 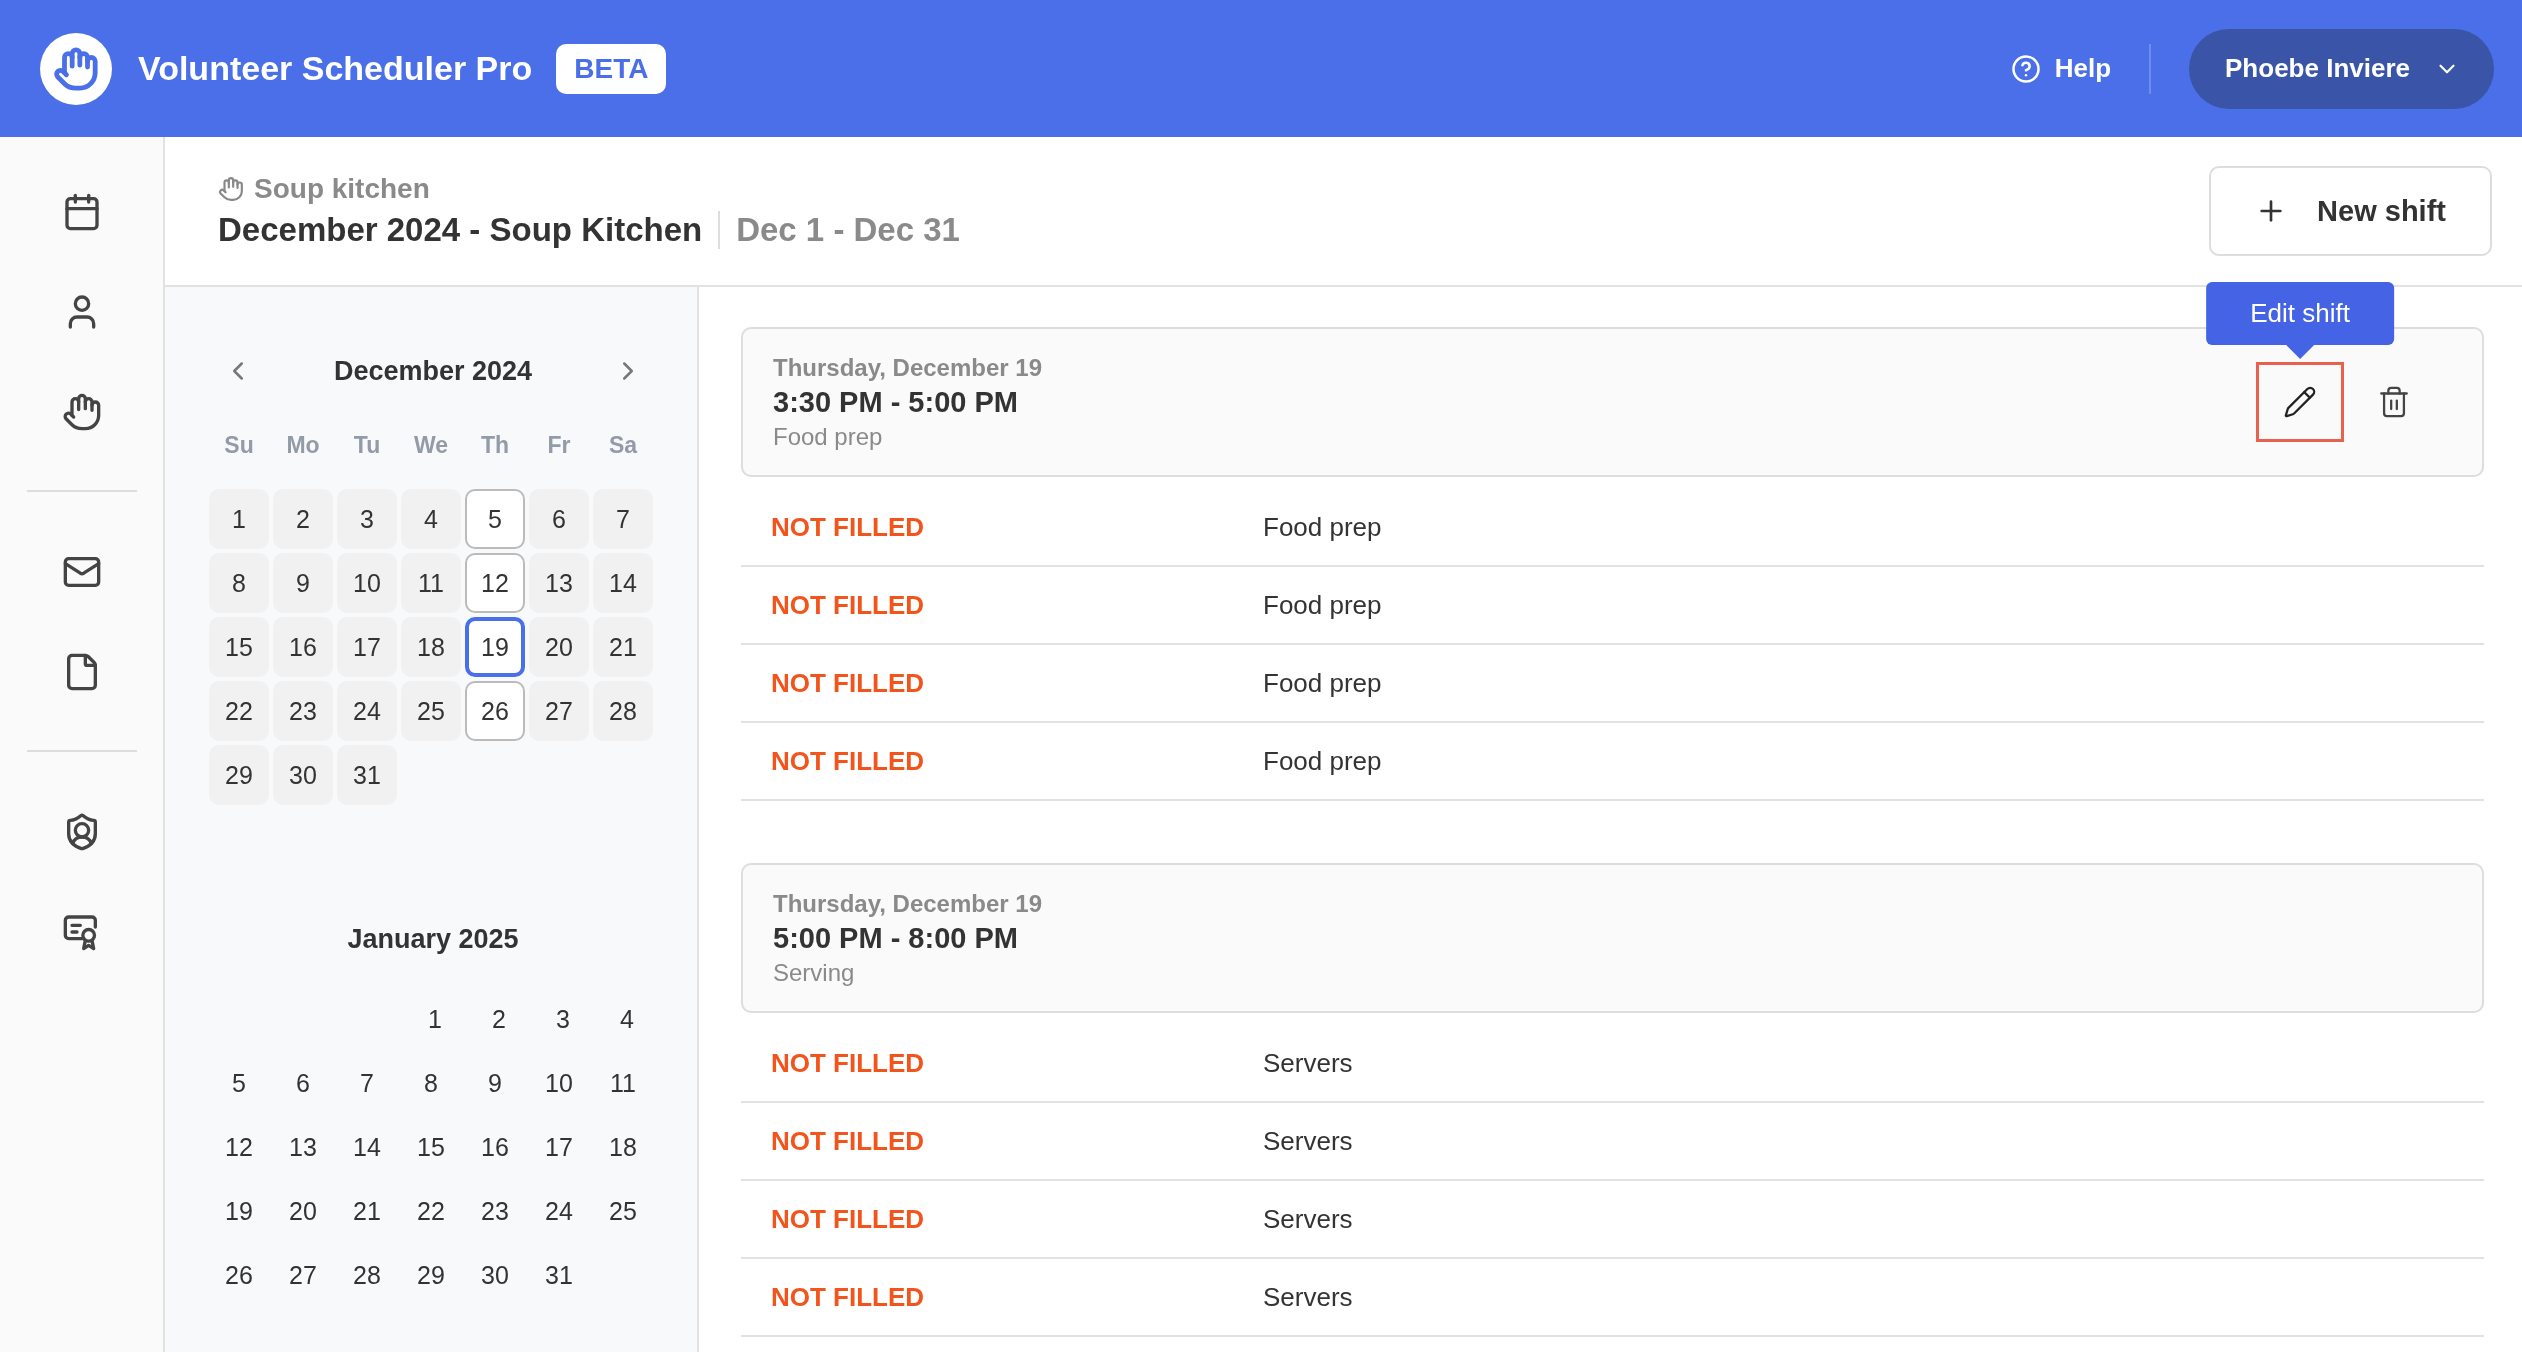 I want to click on weekday-label: Su, so click(x=239, y=445).